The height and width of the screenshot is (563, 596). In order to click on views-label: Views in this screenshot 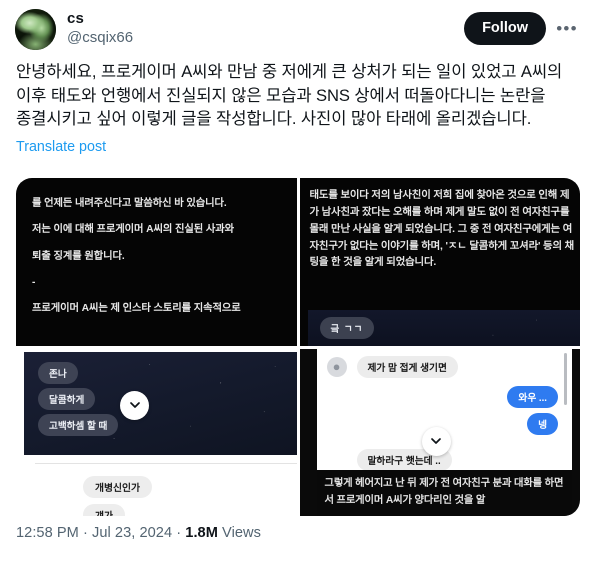, I will do `click(241, 533)`.